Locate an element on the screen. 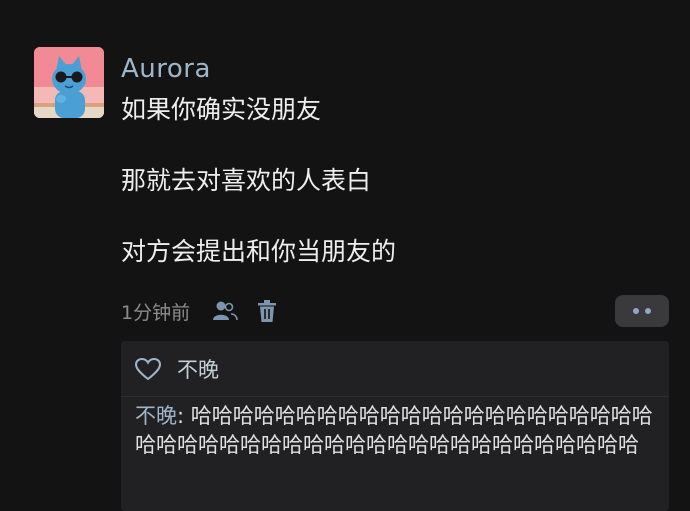 The width and height of the screenshot is (690, 511). post-text-line: 对方会提出和你当朋友的 is located at coordinates (259, 251).